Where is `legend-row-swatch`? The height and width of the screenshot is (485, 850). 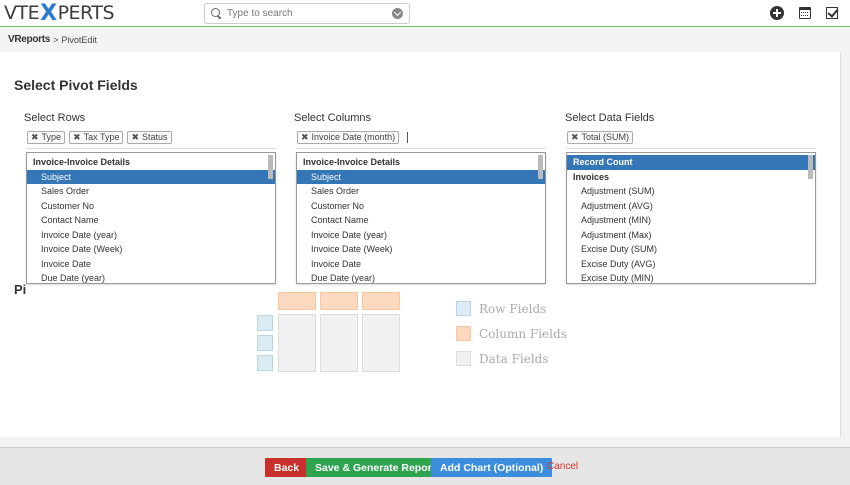
legend-row-swatch is located at coordinates (463, 308).